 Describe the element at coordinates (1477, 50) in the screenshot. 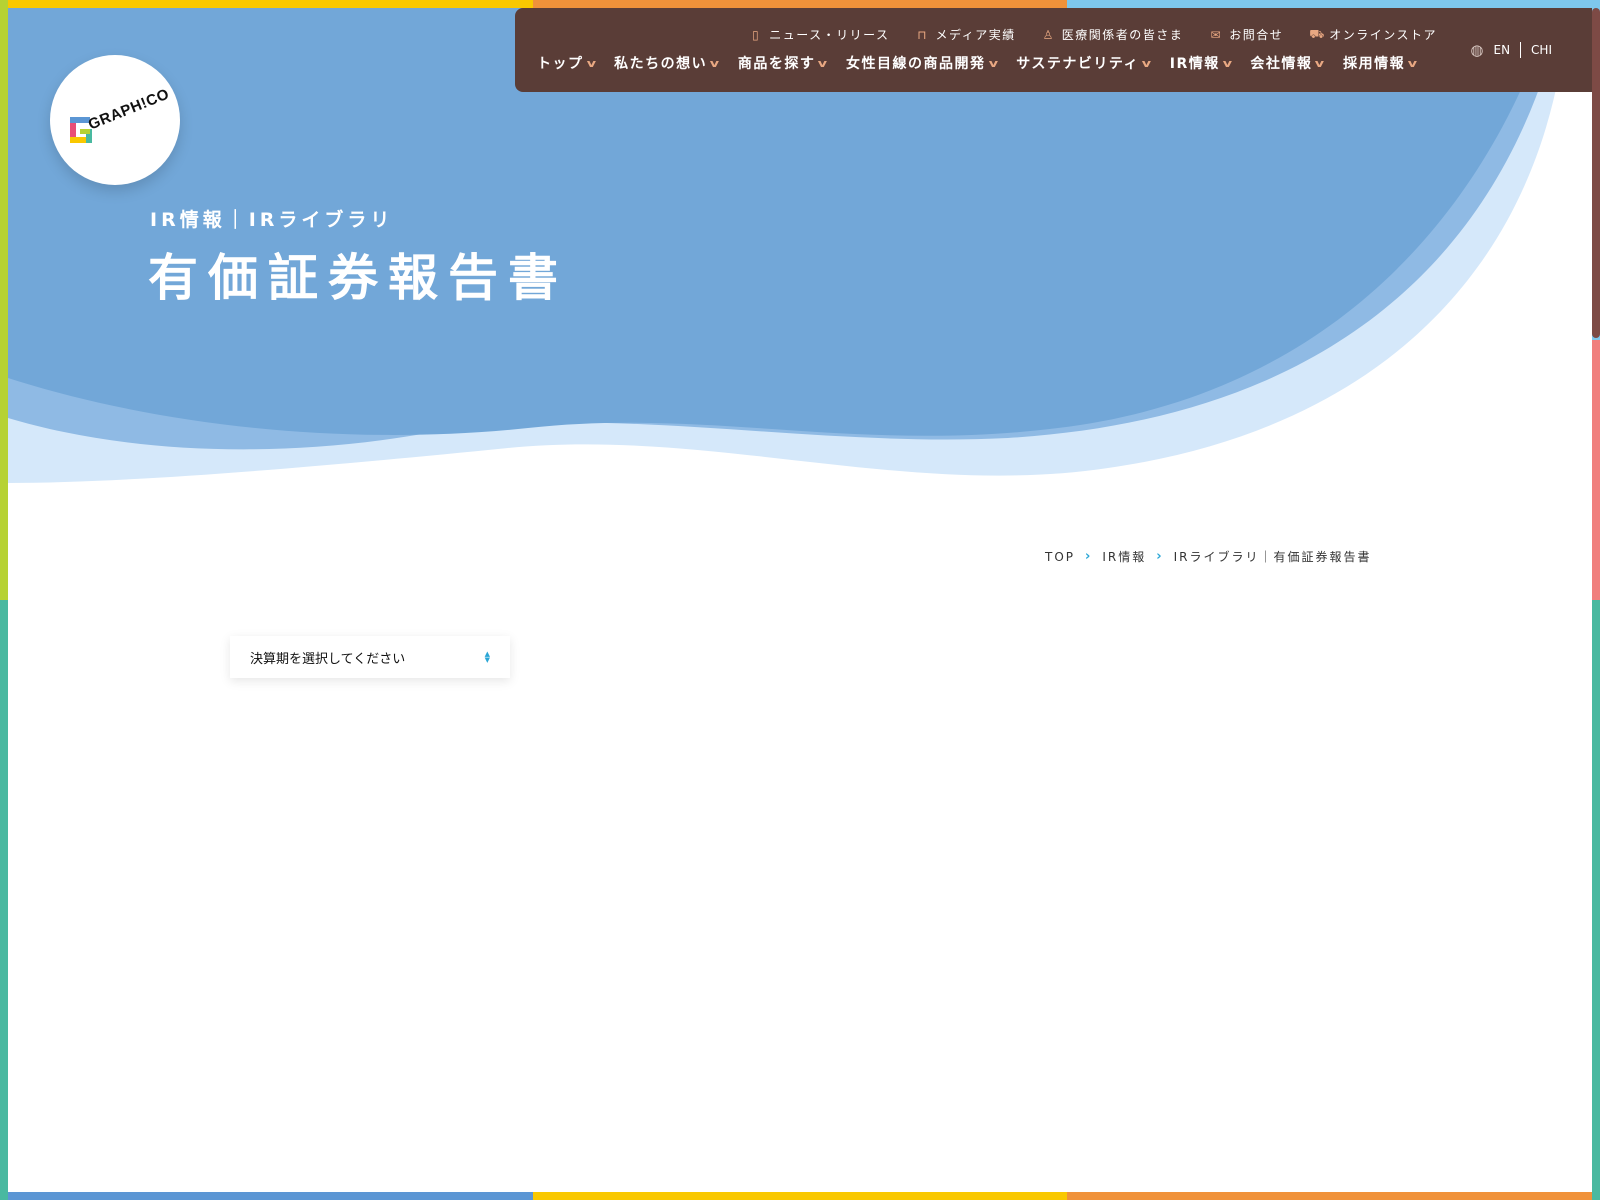

I see `globe-icon: ◍` at that location.